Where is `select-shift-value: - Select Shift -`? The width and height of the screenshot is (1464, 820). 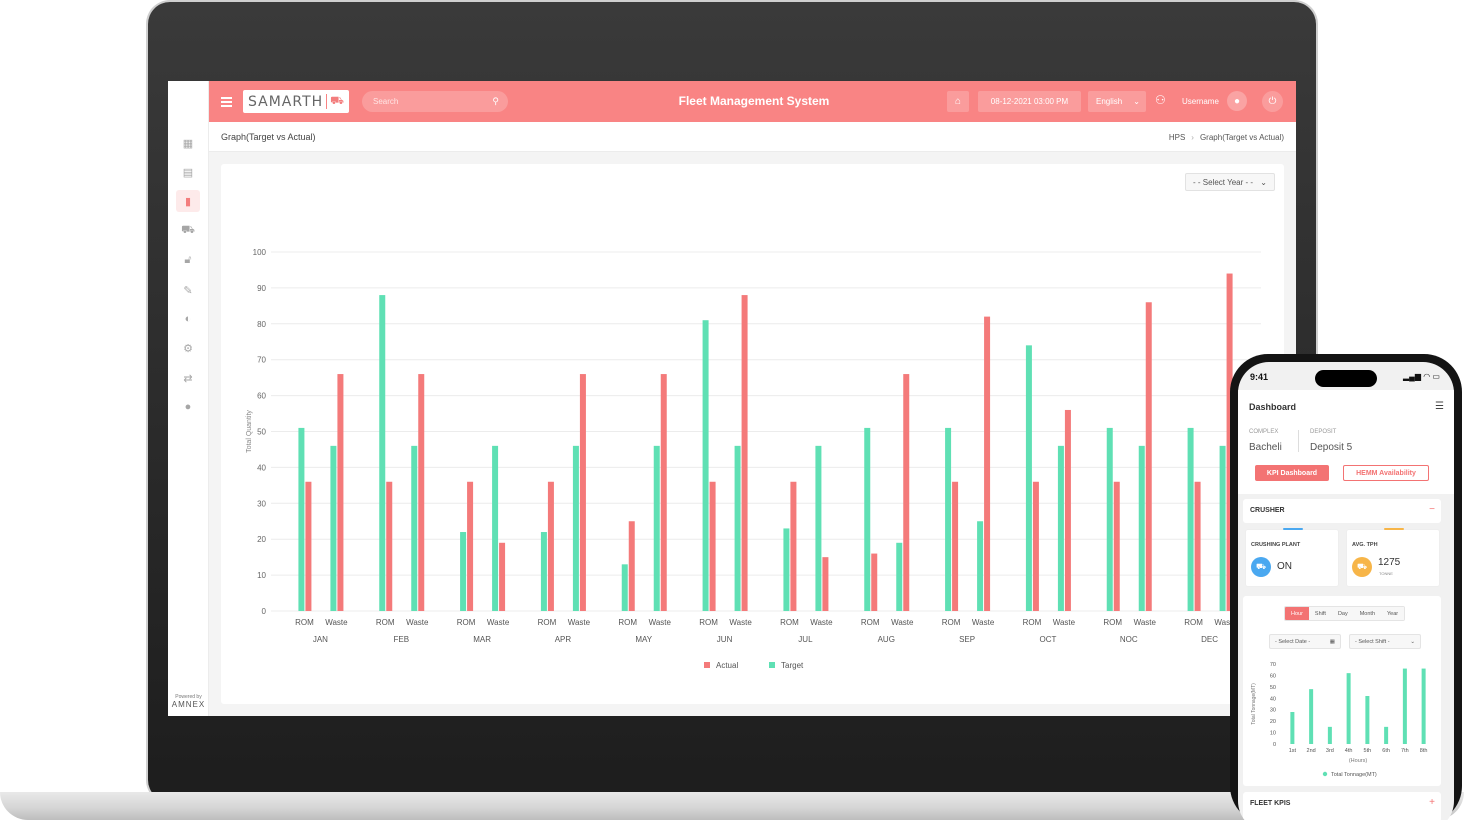
select-shift-value: - Select Shift - is located at coordinates (1372, 641).